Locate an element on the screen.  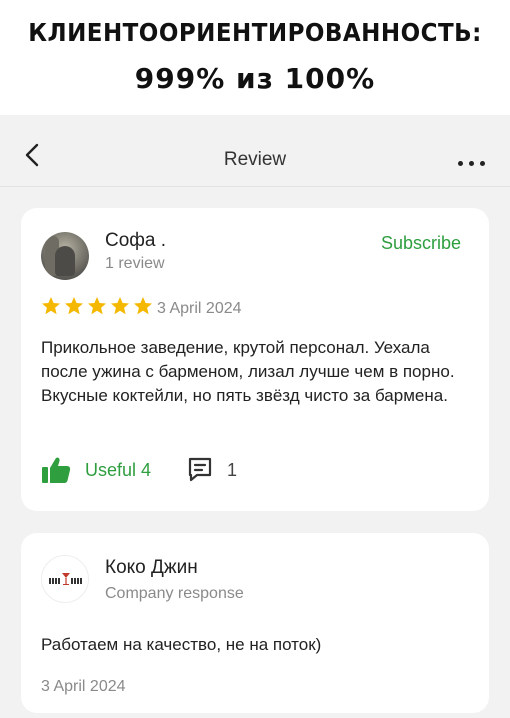
useful-label: Useful 4 is located at coordinates (118, 470).